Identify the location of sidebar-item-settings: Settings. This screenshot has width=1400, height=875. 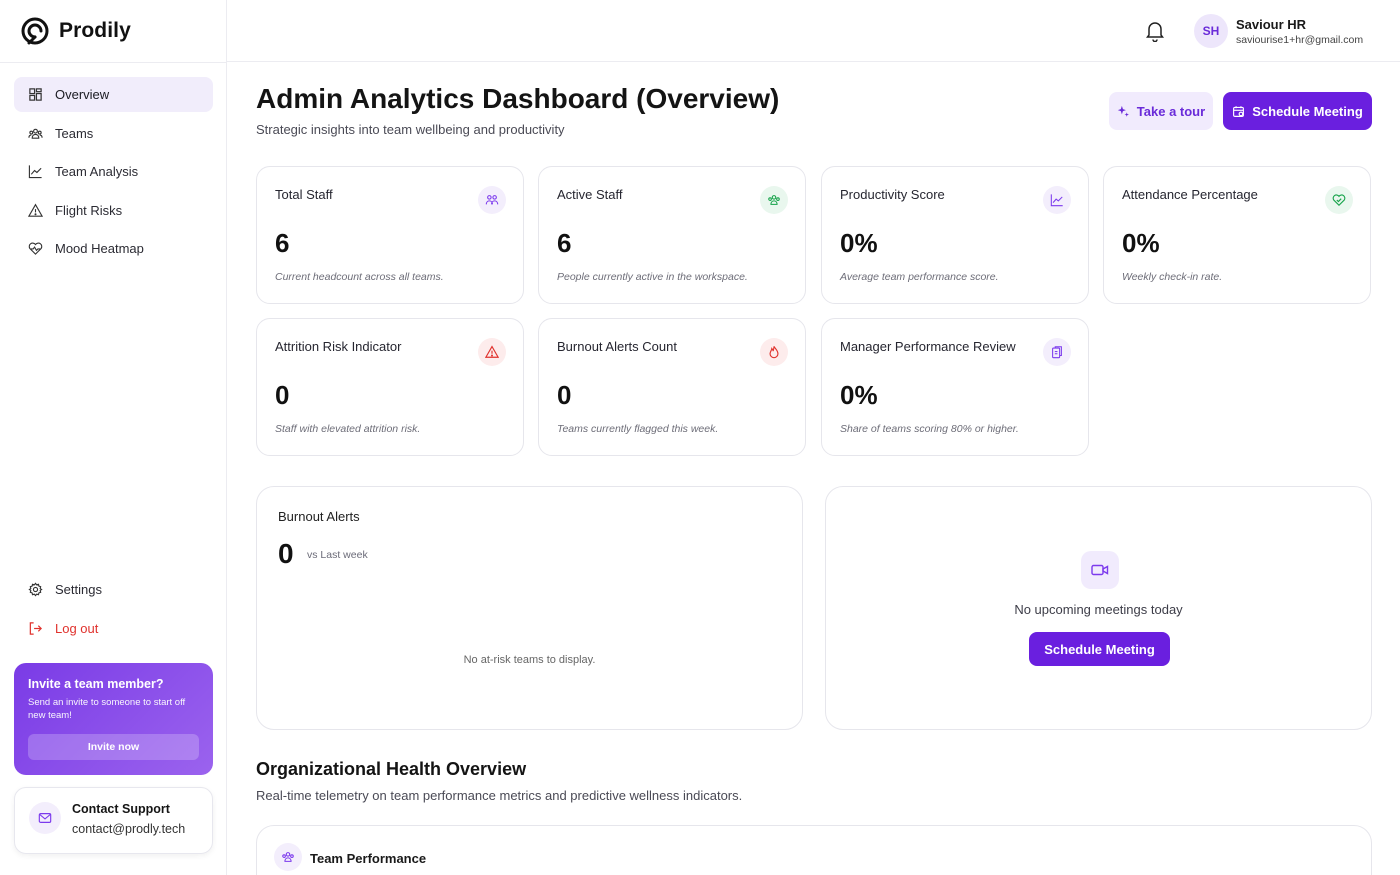
(113, 589).